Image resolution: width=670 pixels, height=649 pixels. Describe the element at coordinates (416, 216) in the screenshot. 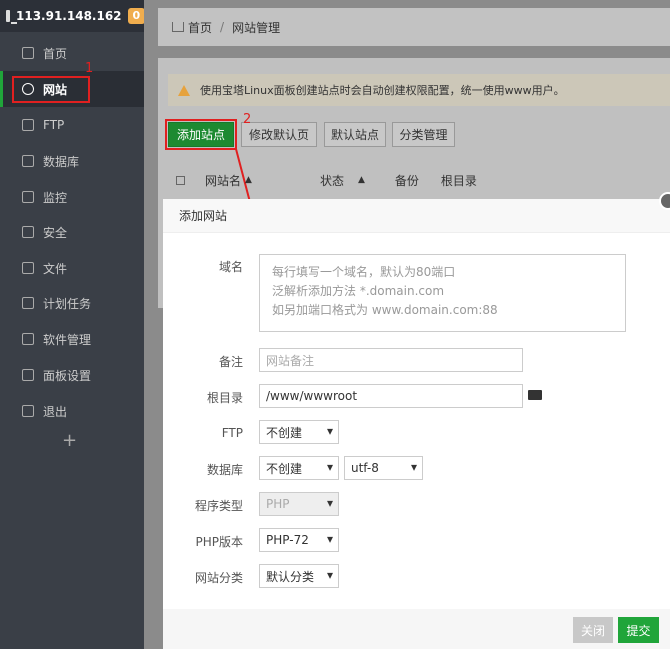

I see `dialog-title: 添加网站` at that location.